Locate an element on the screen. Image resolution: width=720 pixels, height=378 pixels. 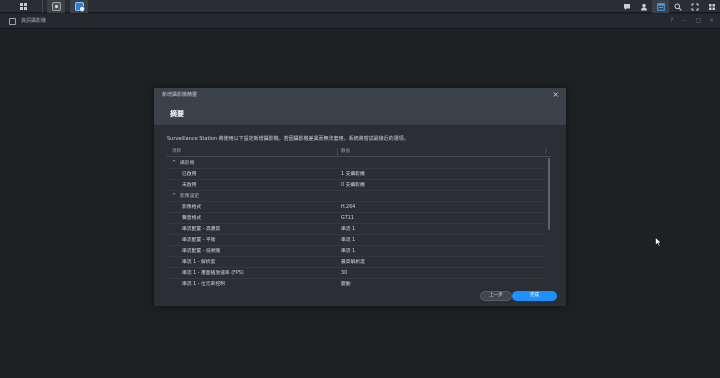
window-title: 資訊攝影機 is located at coordinates (34, 21).